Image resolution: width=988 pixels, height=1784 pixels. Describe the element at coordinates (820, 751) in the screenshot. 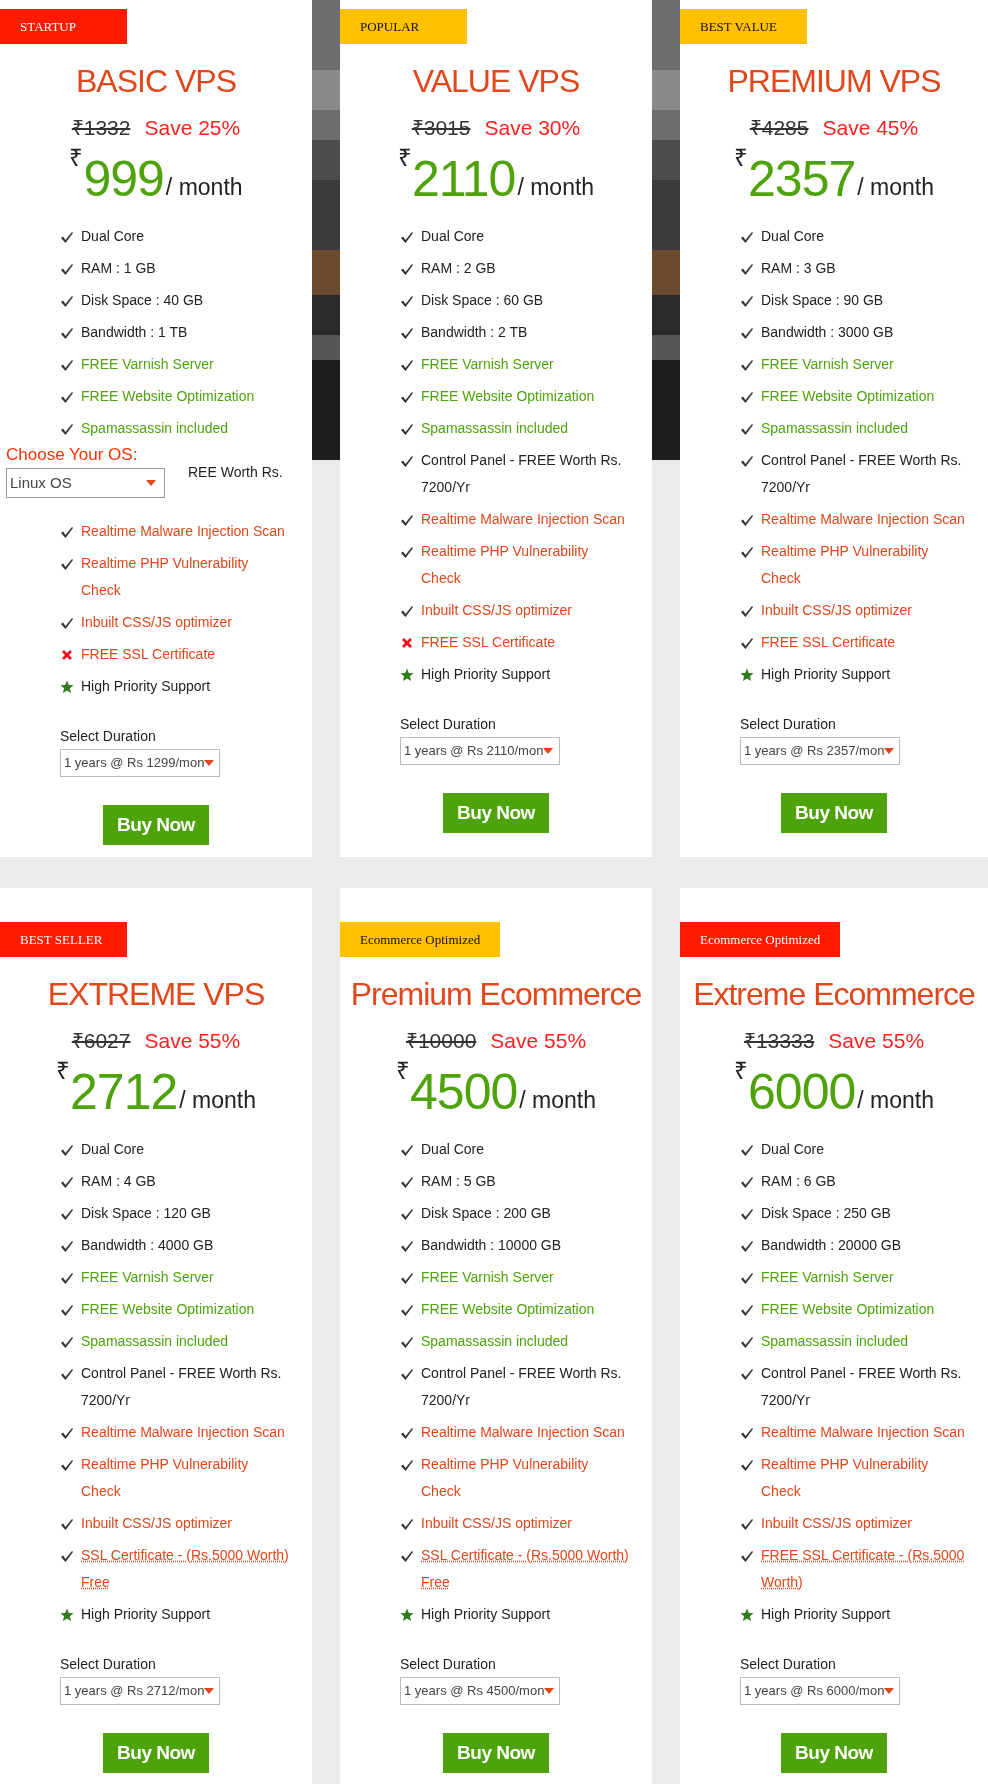

I see `duration-select: 1 years @ Rs 2357/mon` at that location.